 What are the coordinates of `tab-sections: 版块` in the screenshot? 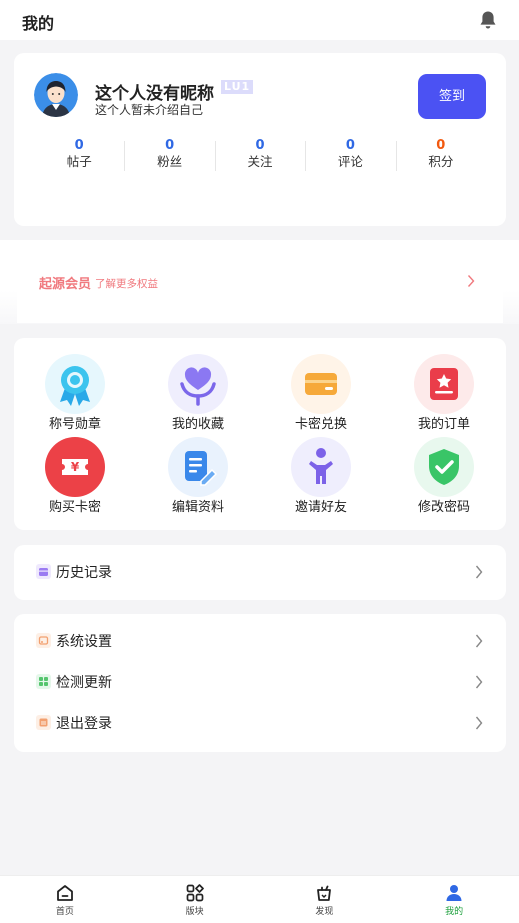 It's located at (195, 899).